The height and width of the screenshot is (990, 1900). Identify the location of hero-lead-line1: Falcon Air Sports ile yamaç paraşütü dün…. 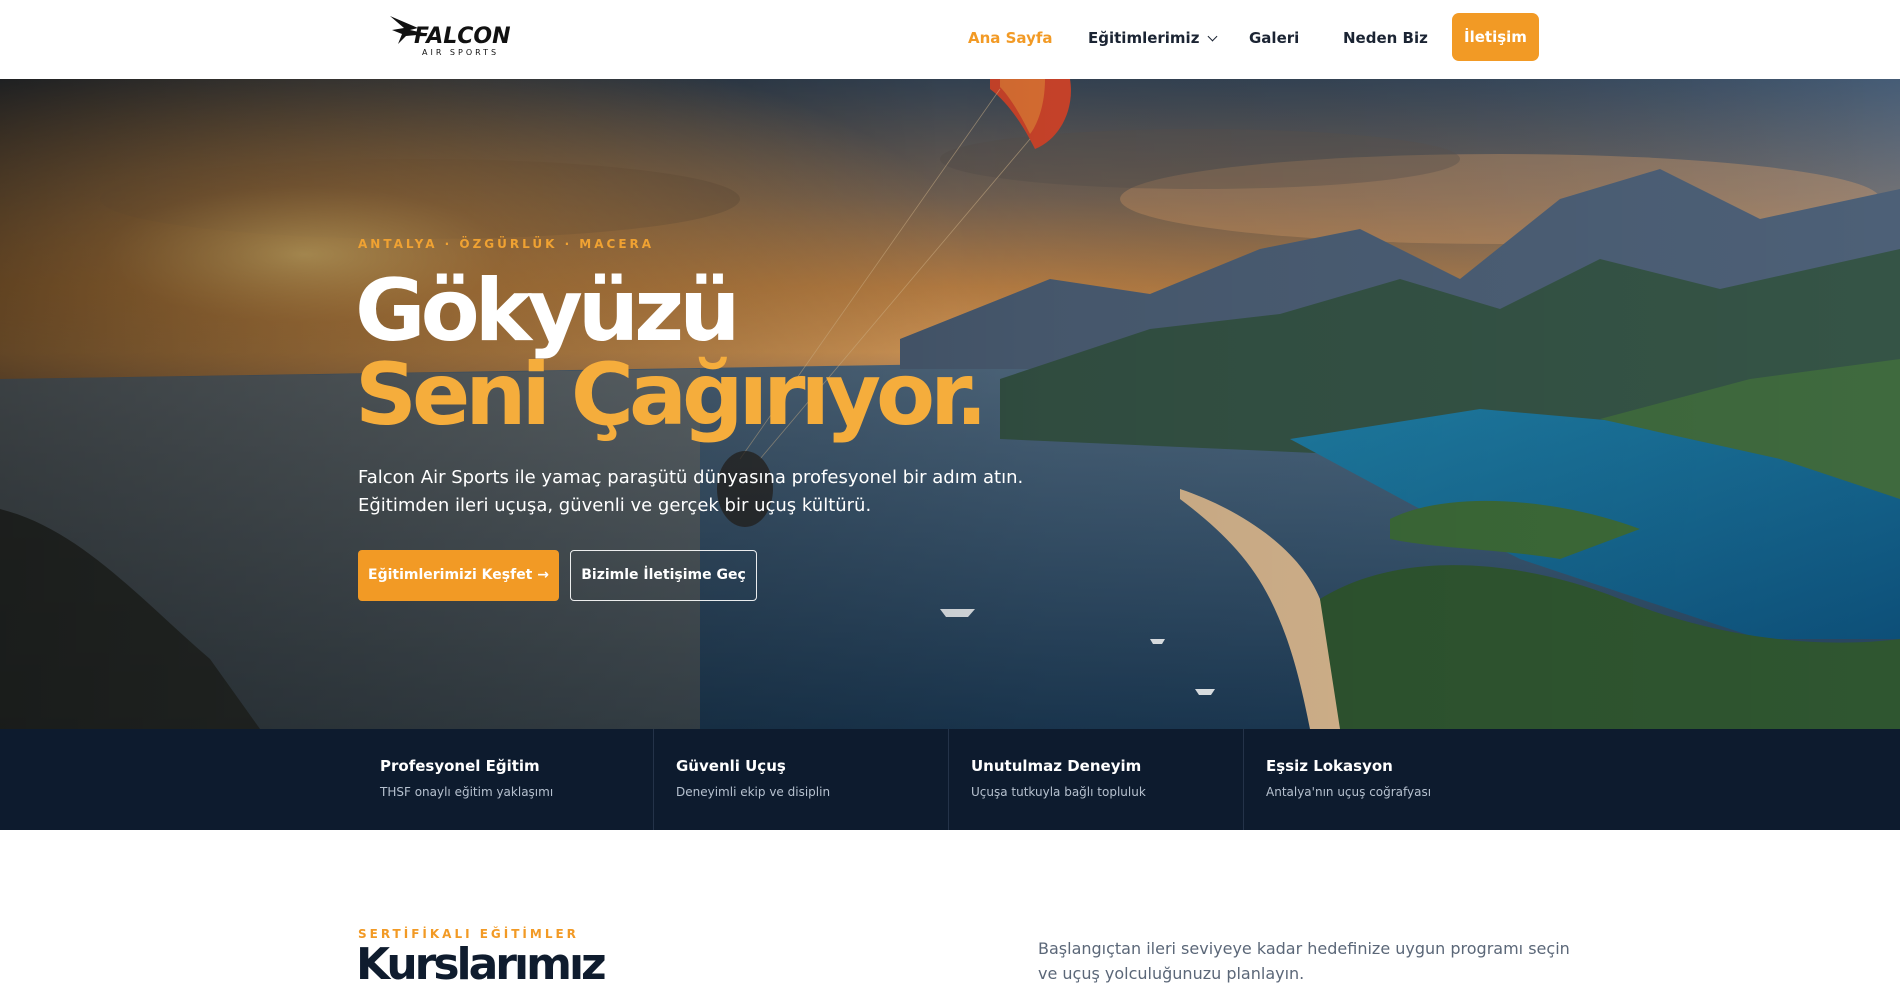
(691, 477).